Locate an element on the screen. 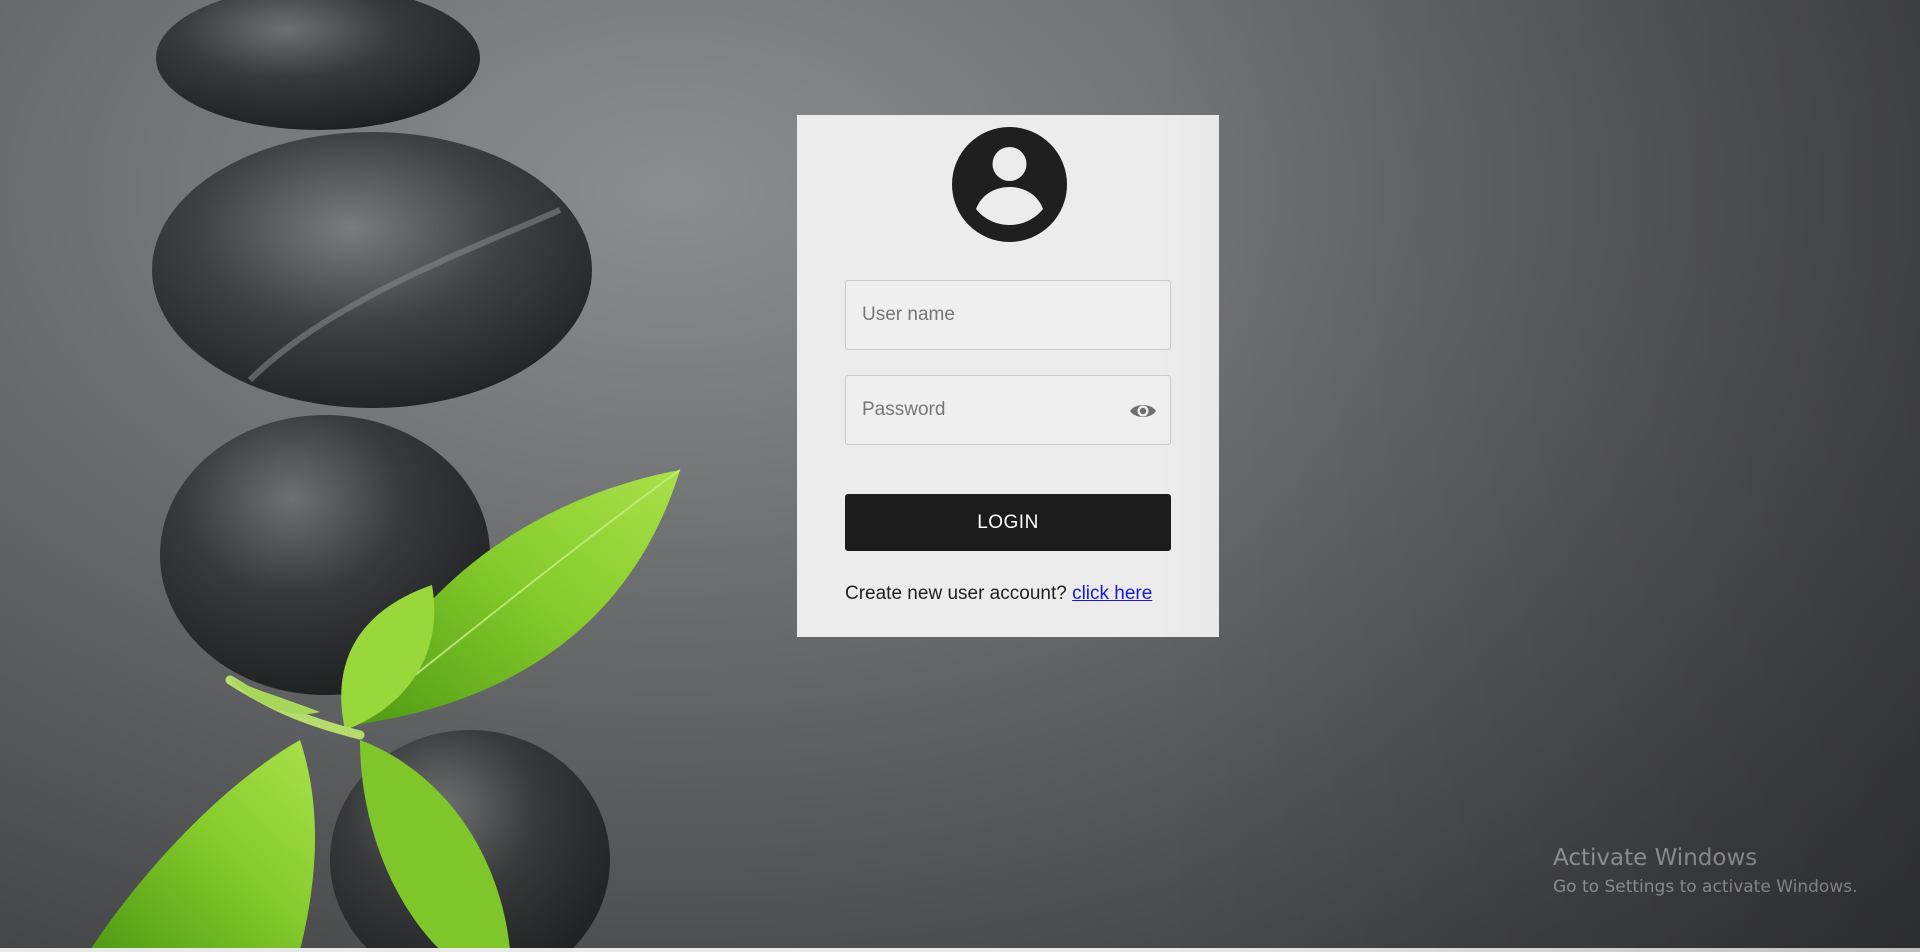 The image size is (1920, 952). password-input is located at coordinates (1008, 410).